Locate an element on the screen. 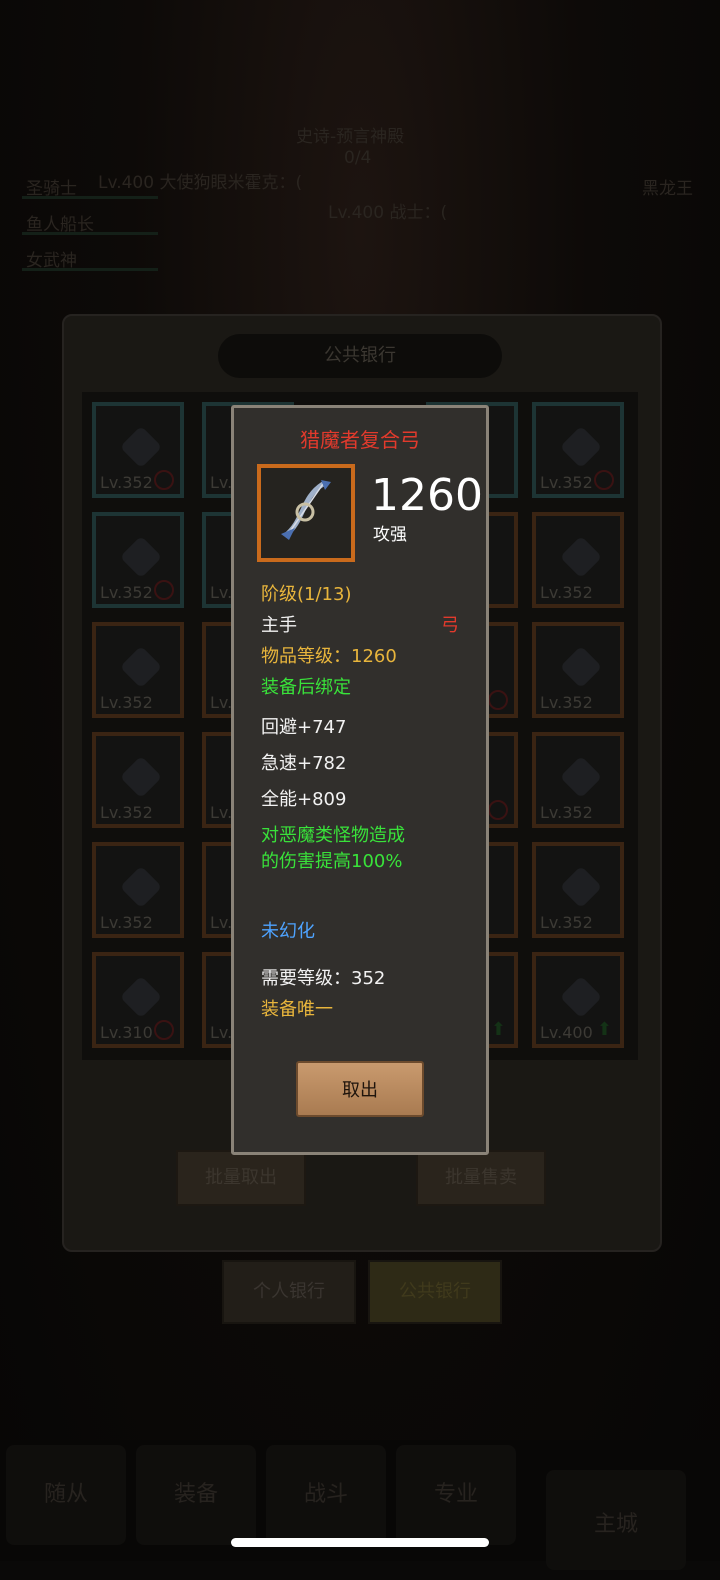 Image resolution: width=720 pixels, height=1580 pixels. ring-icon is located at coordinates (581, 997).